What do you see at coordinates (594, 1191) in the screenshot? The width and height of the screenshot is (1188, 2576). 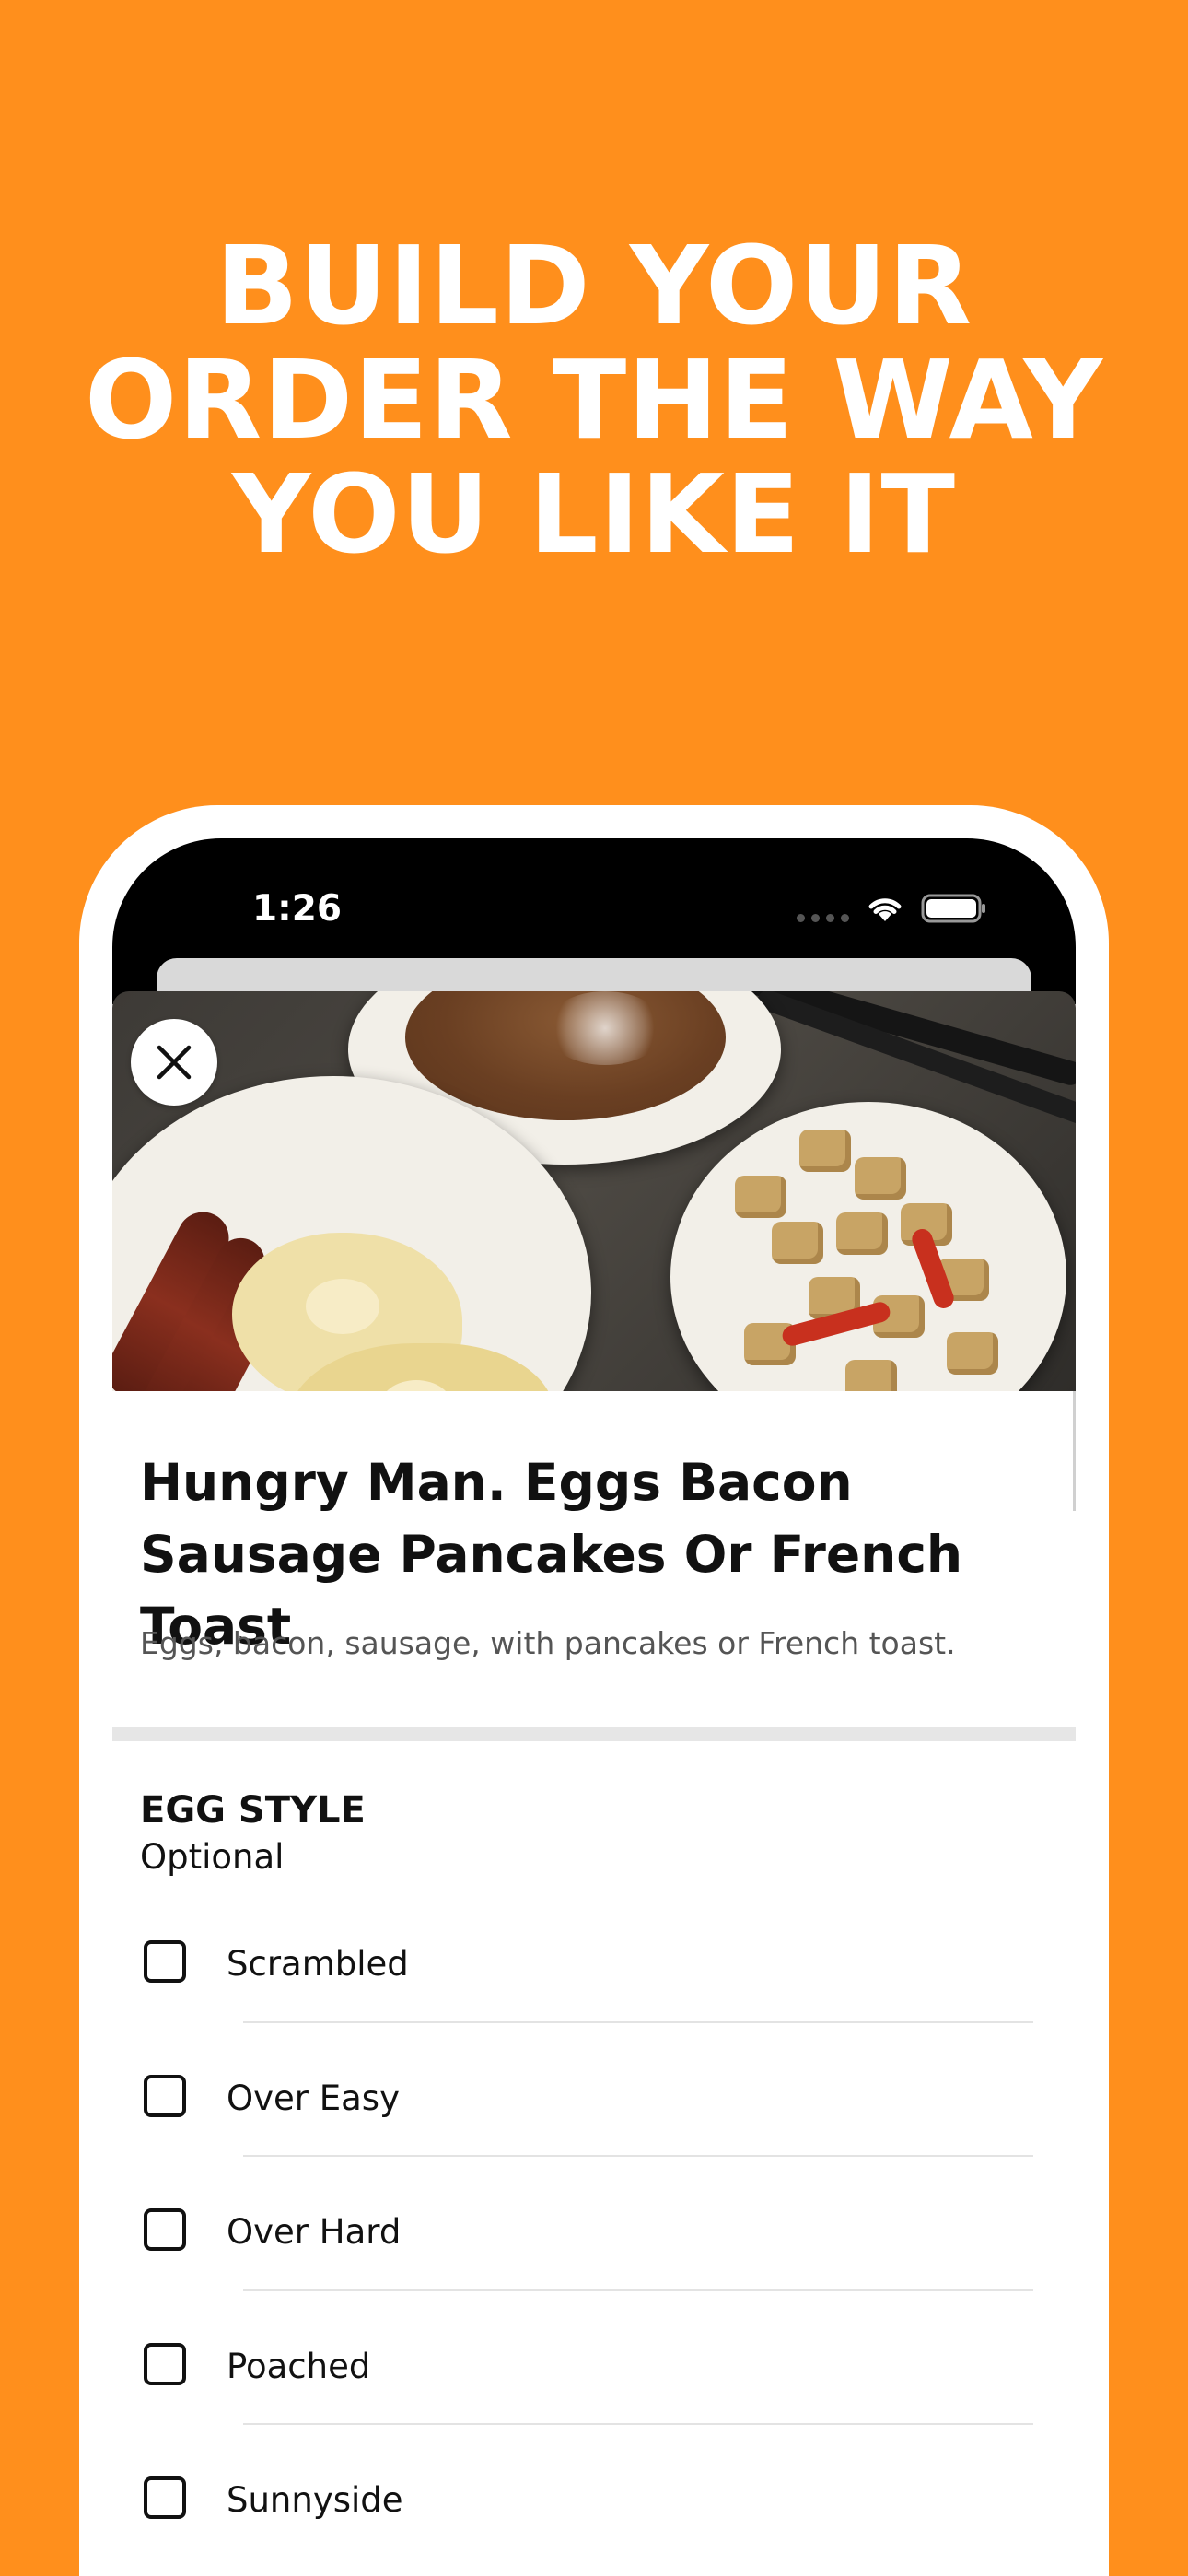 I see `item-photo` at bounding box center [594, 1191].